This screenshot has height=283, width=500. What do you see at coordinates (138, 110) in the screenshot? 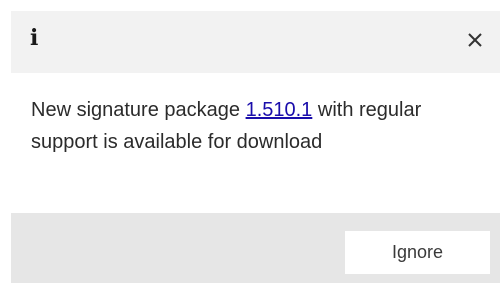
I see `message-prefix: New signature package` at bounding box center [138, 110].